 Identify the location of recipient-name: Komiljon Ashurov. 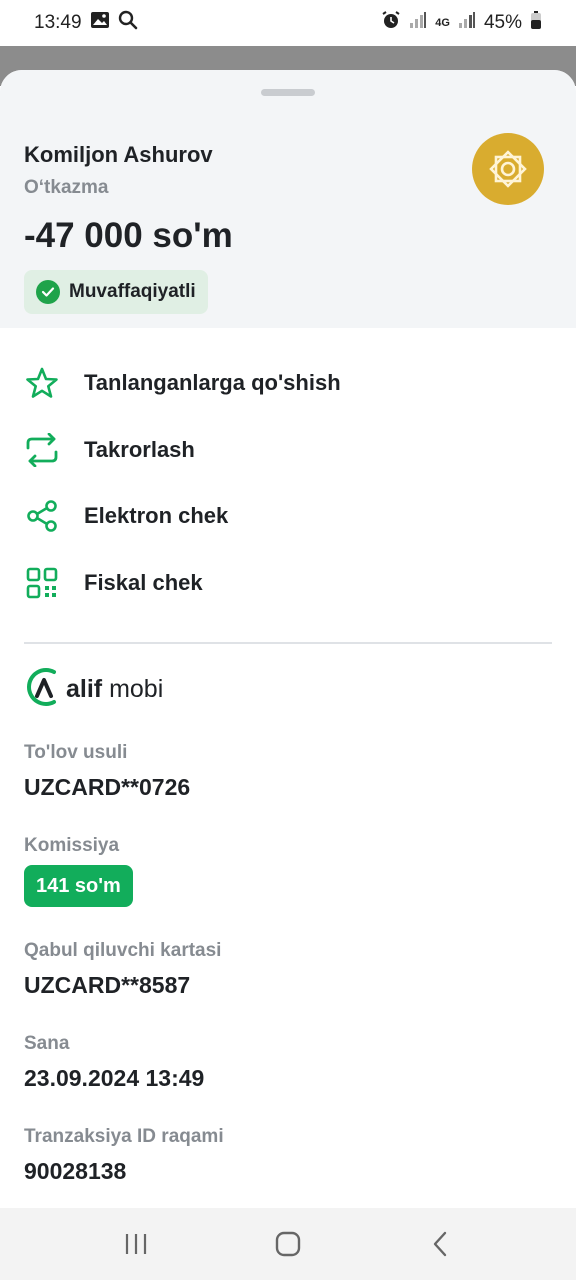
(118, 154).